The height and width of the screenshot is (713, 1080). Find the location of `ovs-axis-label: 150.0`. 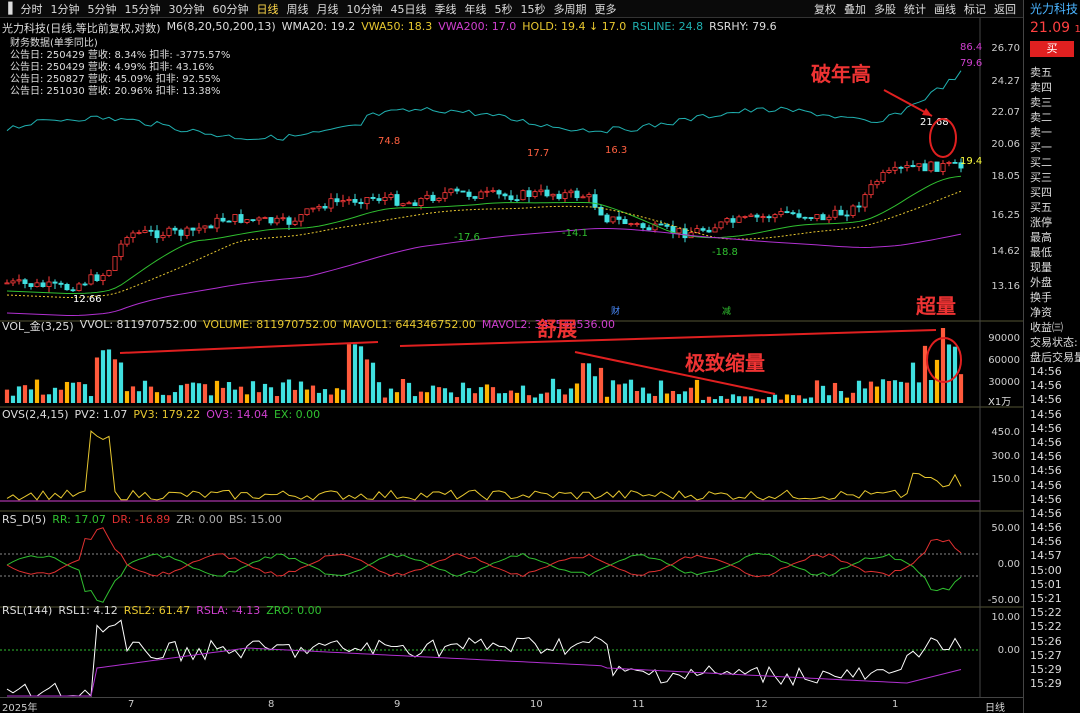

ovs-axis-label: 150.0 is located at coordinates (1005, 479).